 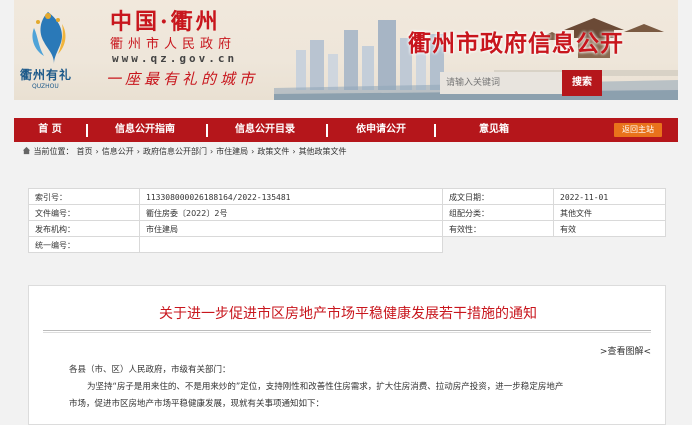 I want to click on search-button: 搜索, so click(x=582, y=83).